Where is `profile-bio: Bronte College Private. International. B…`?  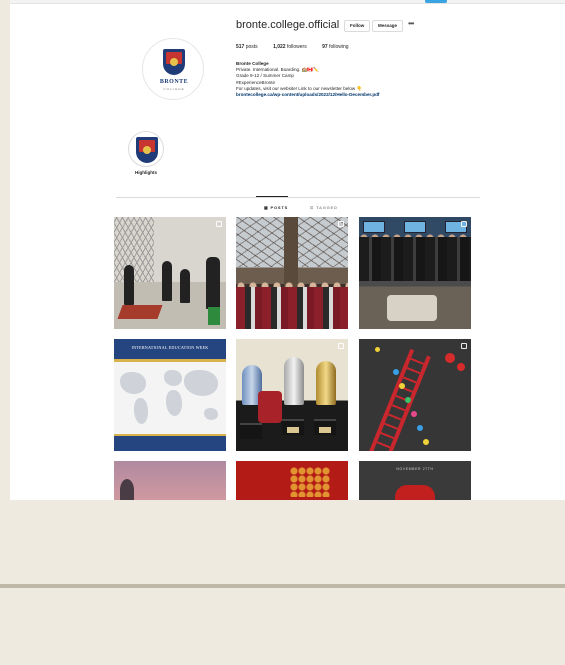 profile-bio: Bronte College Private. International. B… is located at coordinates (307, 79).